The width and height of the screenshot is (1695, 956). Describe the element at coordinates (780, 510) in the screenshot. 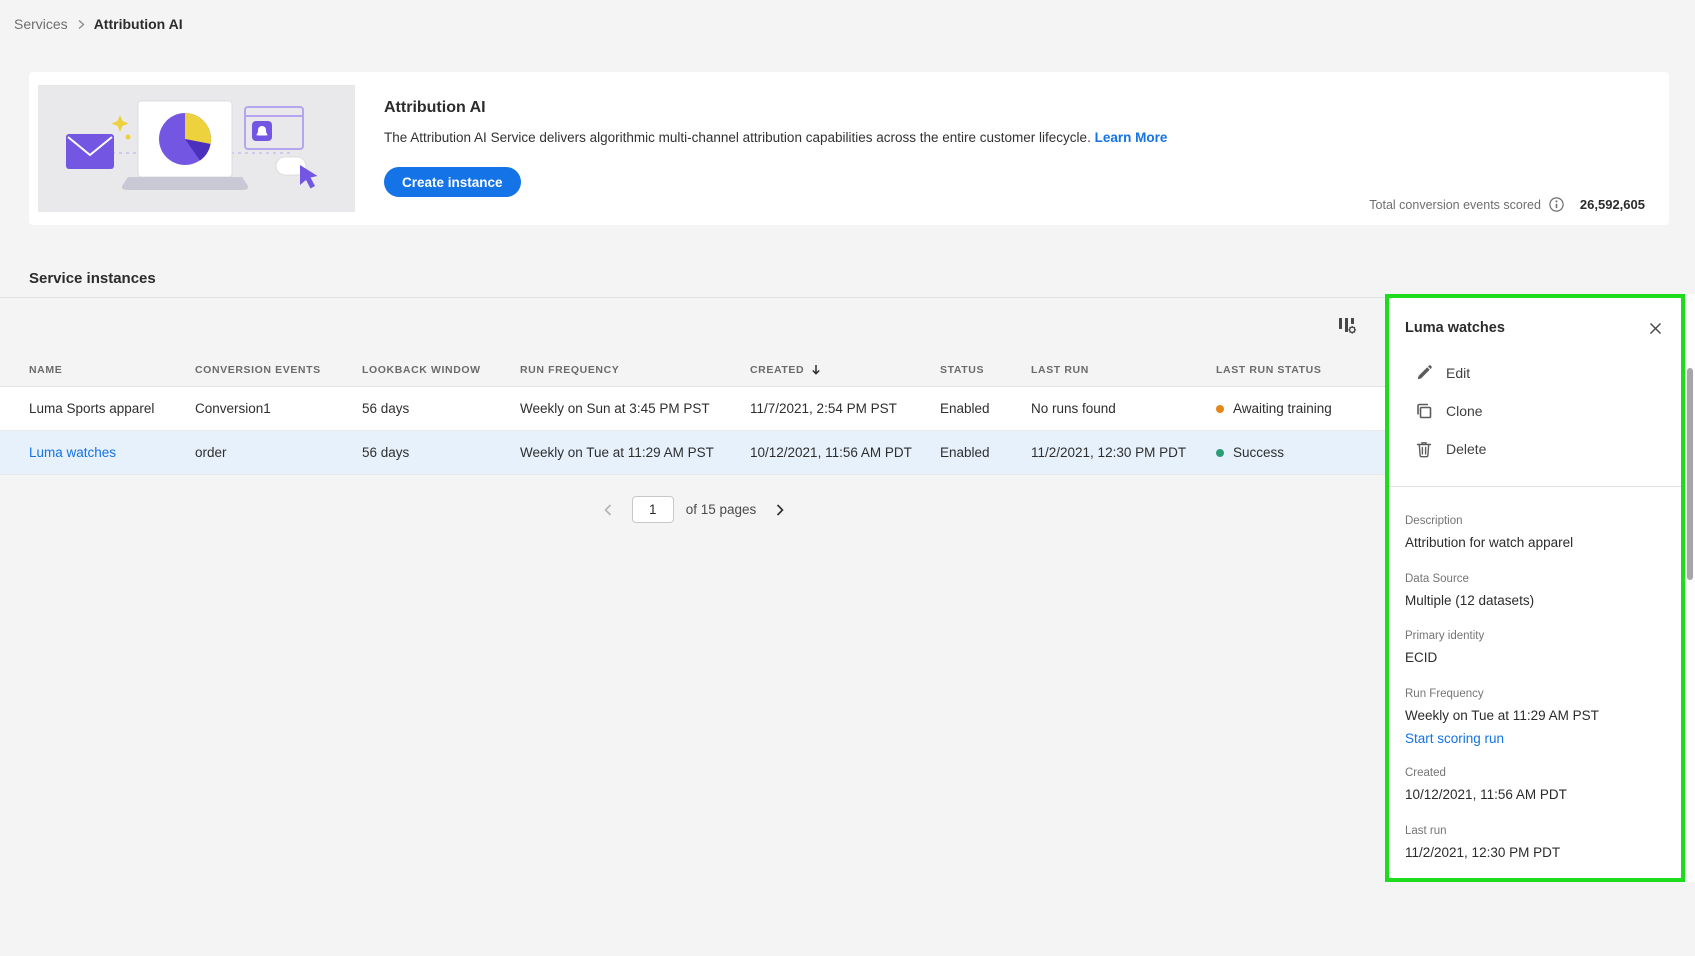

I see `next-page-icon` at that location.